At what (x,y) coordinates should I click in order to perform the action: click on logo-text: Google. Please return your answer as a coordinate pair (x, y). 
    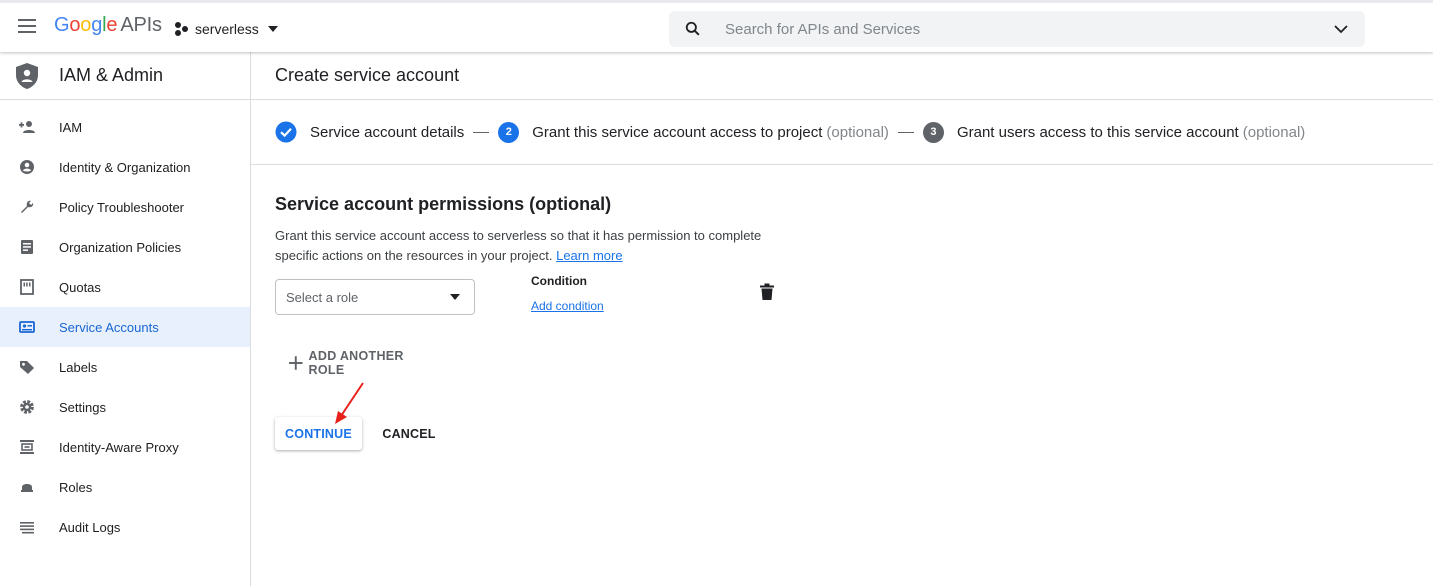
    Looking at the image, I should click on (86, 25).